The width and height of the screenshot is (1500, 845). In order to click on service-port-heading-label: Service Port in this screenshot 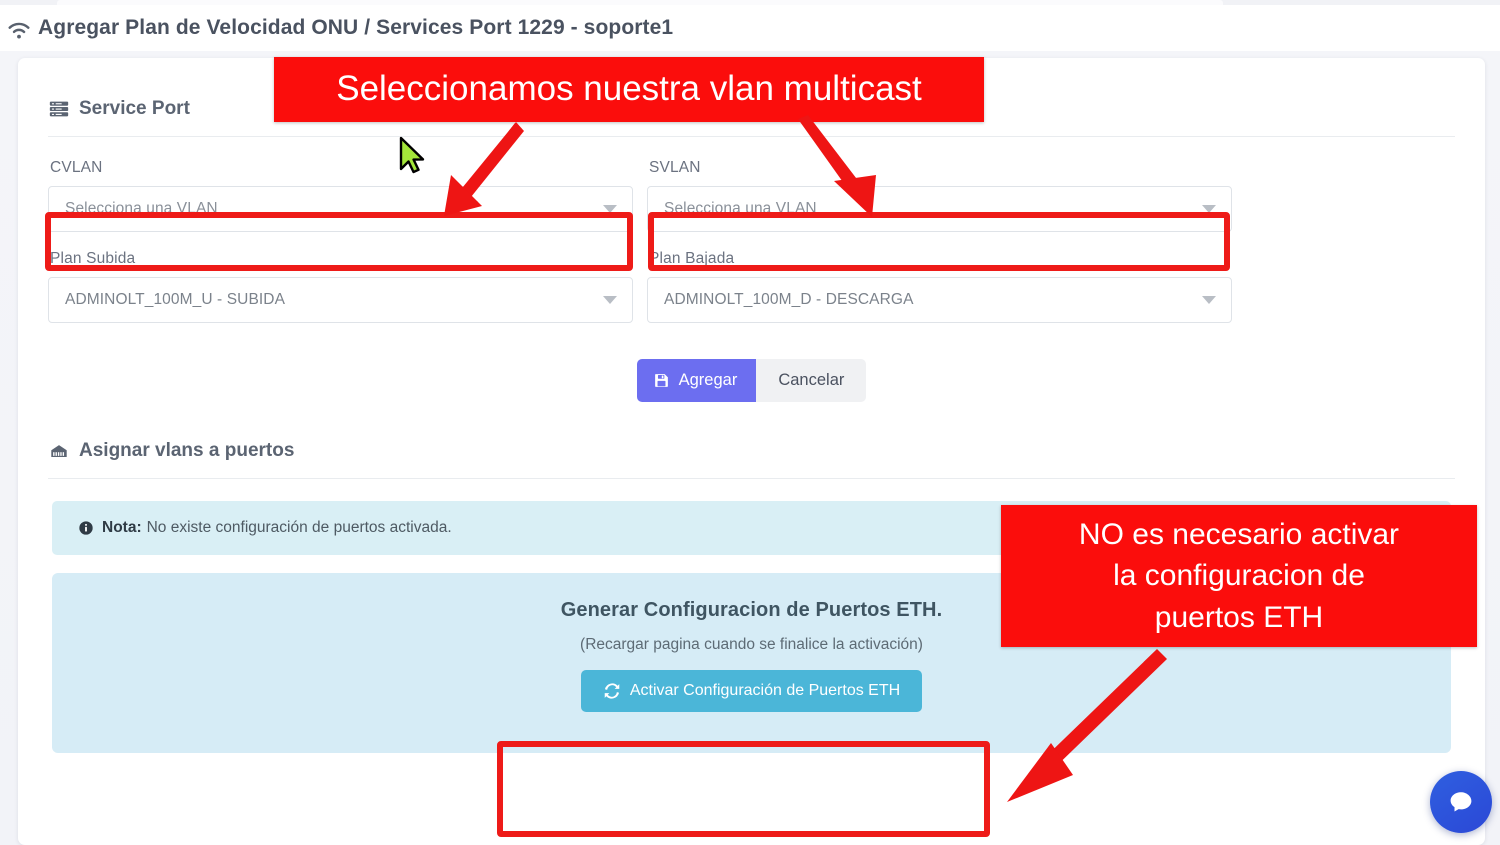, I will do `click(134, 108)`.